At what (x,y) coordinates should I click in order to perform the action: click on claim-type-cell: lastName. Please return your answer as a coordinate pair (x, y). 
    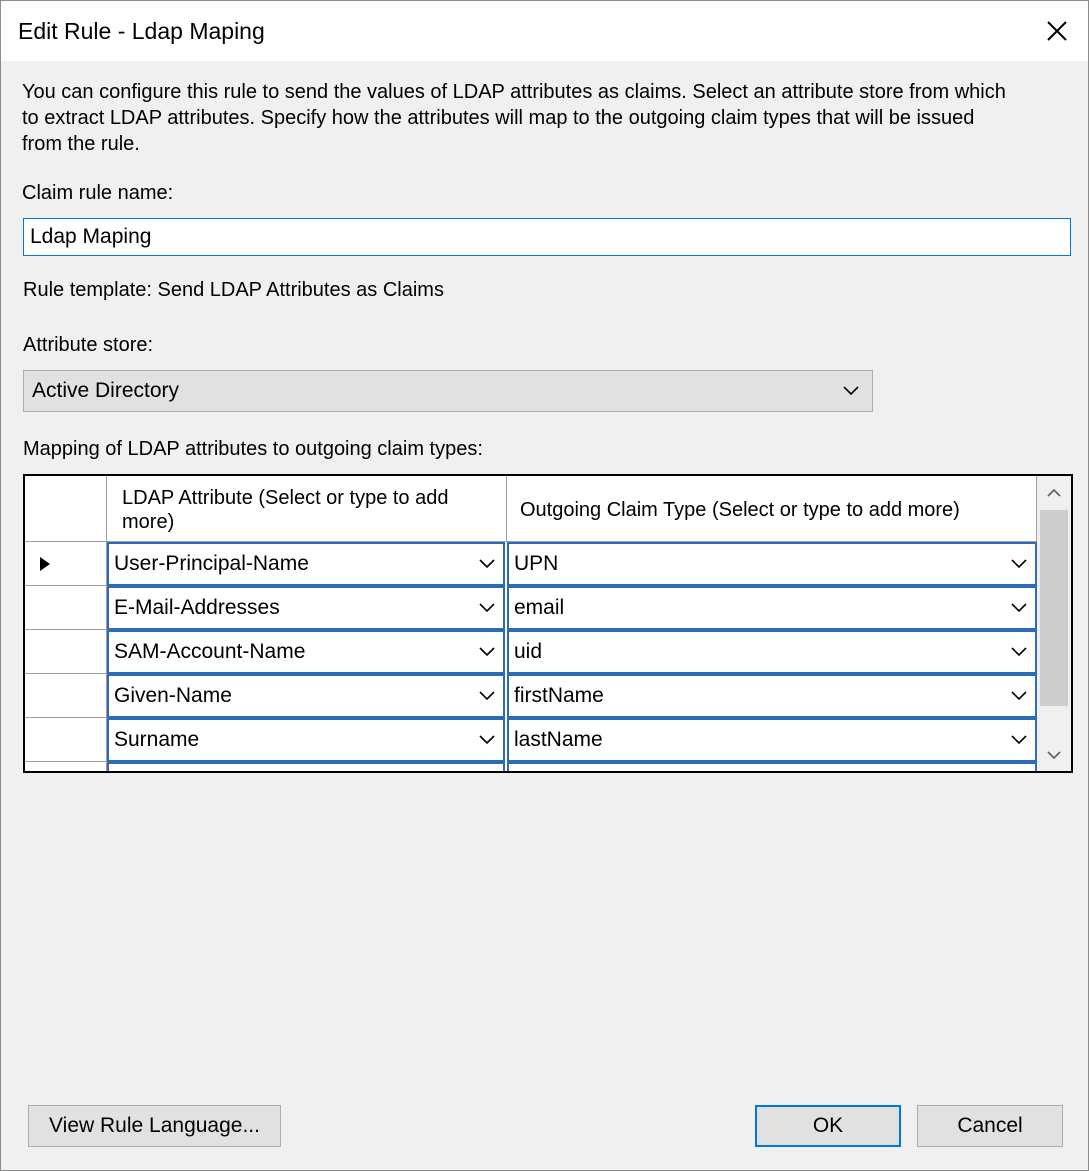
    Looking at the image, I should click on (772, 740).